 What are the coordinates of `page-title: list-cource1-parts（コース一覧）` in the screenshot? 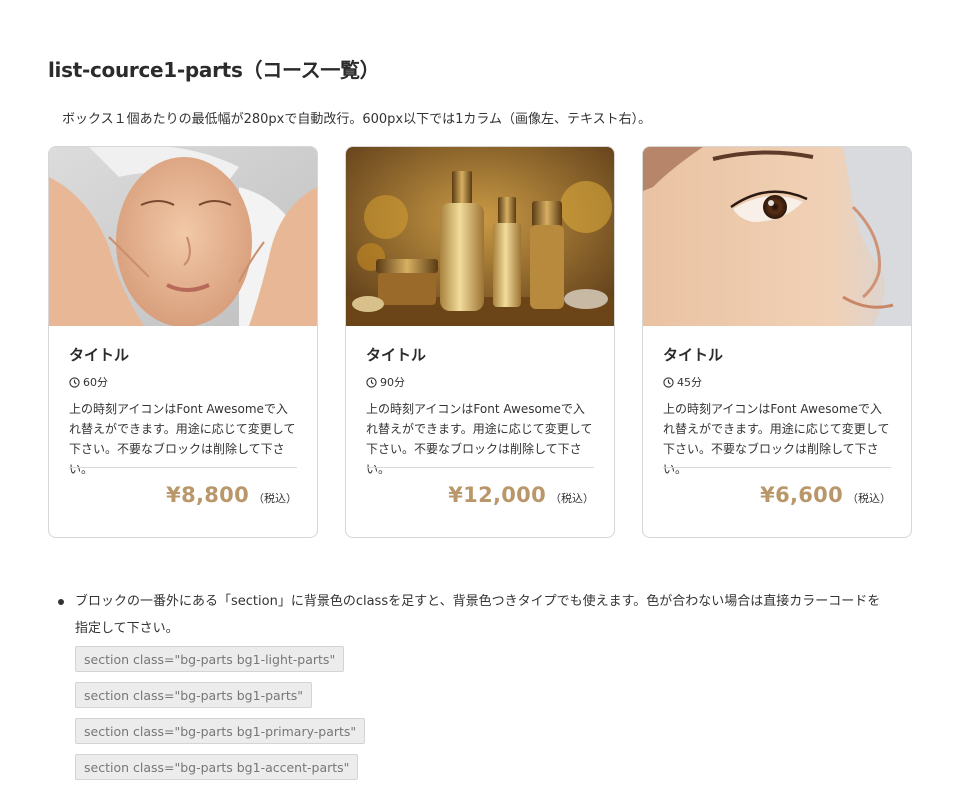 It's located at (214, 70).